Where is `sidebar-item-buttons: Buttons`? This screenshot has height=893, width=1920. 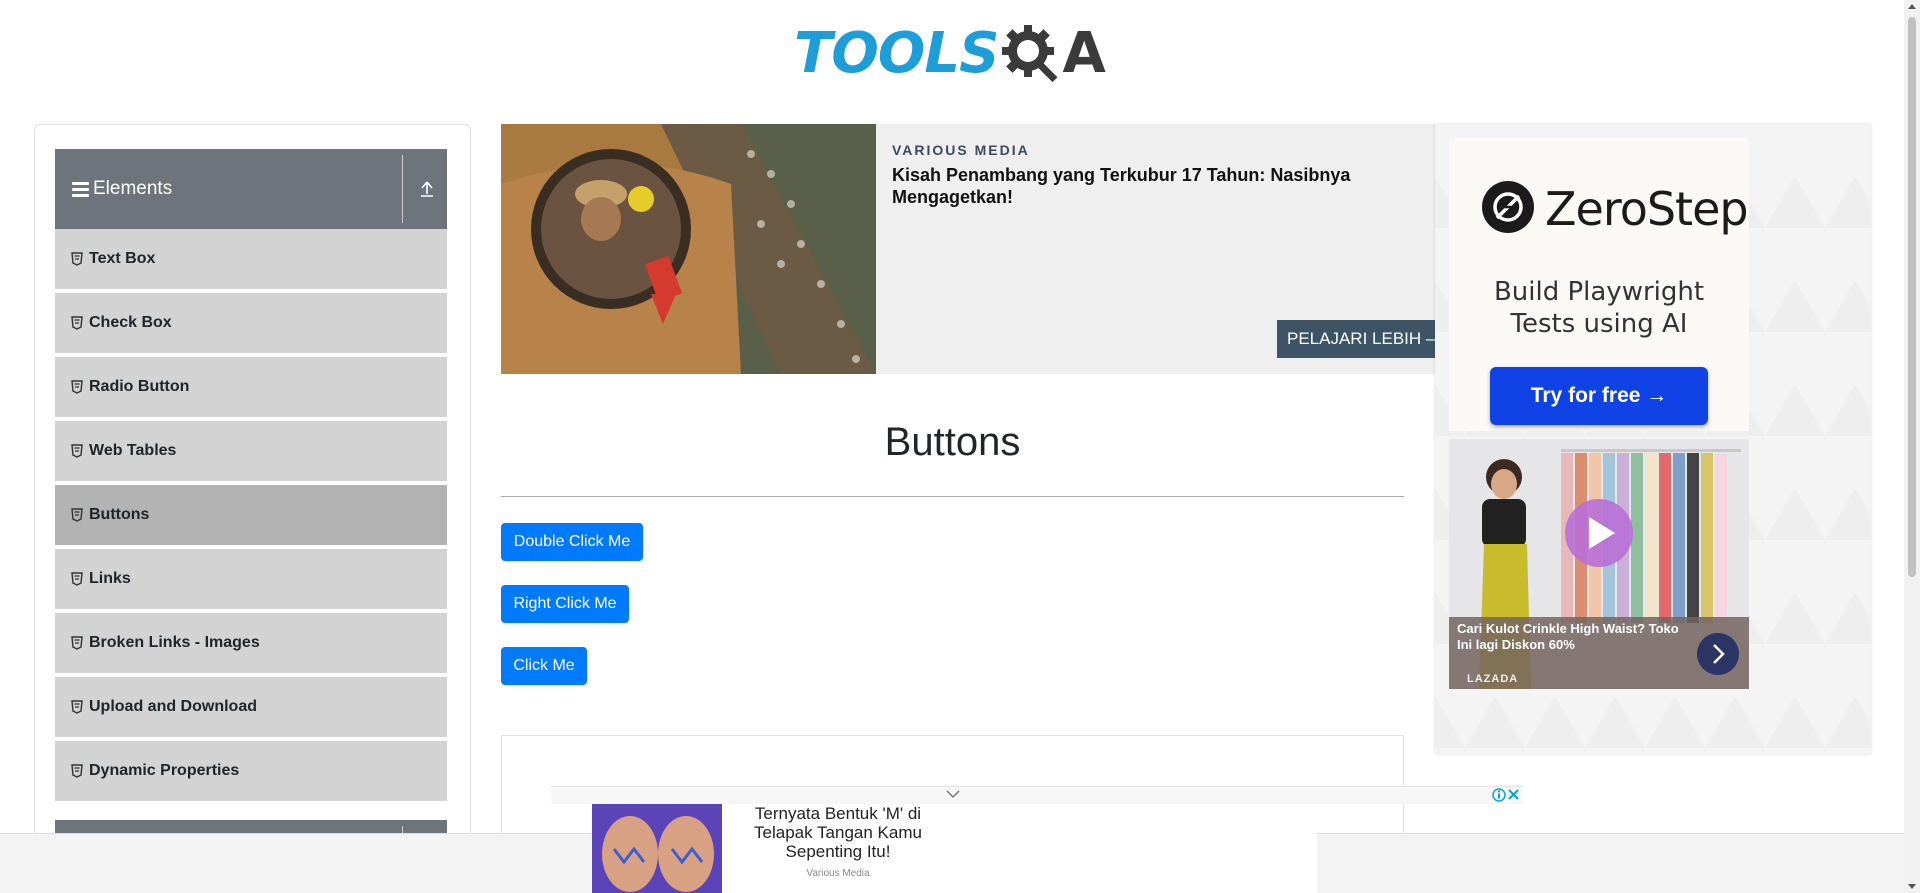 sidebar-item-buttons: Buttons is located at coordinates (251, 516).